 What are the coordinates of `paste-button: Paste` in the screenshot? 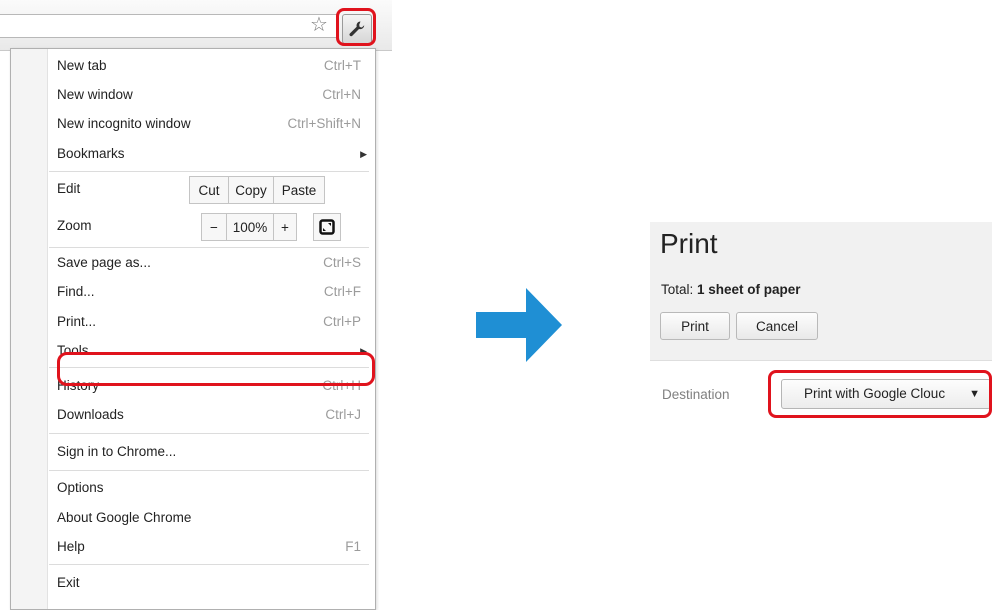 It's located at (299, 190).